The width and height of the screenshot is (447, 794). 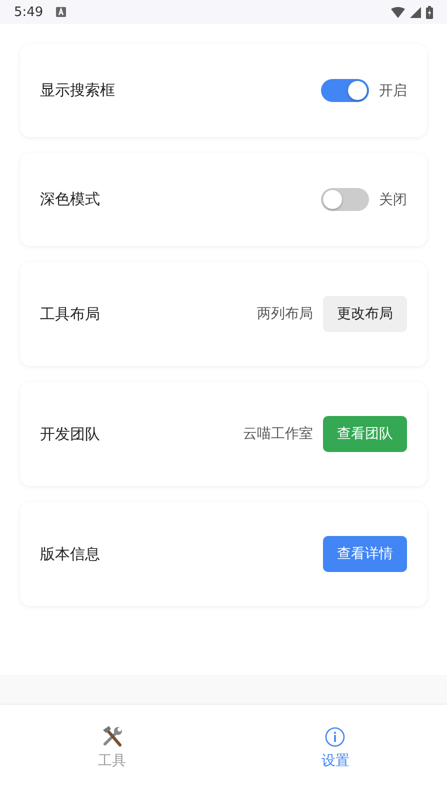 What do you see at coordinates (335, 737) in the screenshot?
I see `info-icon` at bounding box center [335, 737].